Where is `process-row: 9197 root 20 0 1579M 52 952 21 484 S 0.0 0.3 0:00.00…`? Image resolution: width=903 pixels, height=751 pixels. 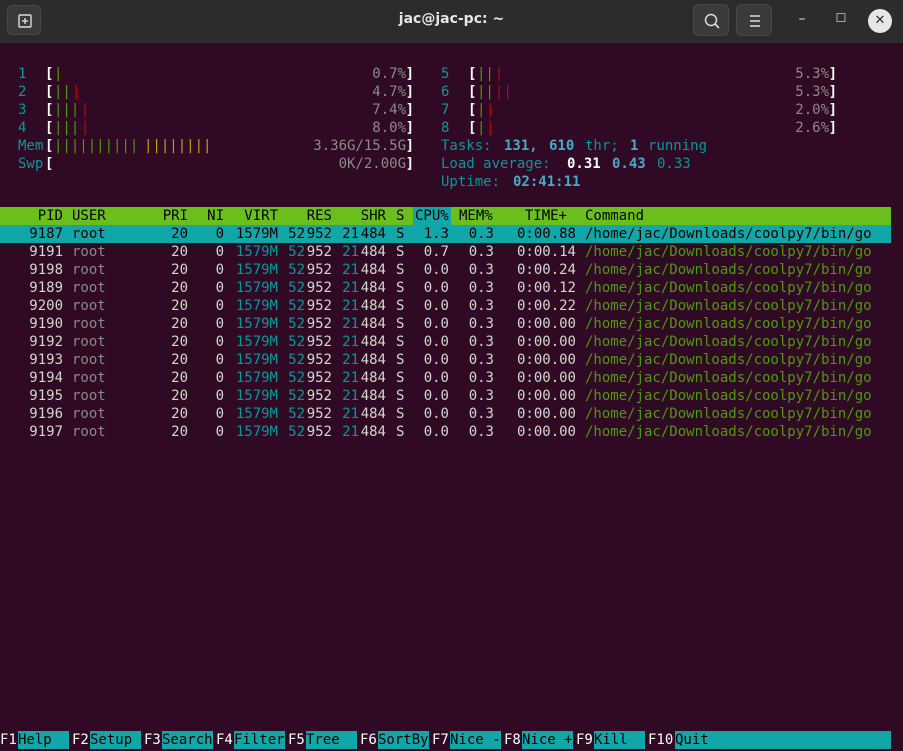
process-row: 9197 root 20 0 1579M 52 952 21 484 S 0.0 0.3 0:00.00… is located at coordinates (445, 432).